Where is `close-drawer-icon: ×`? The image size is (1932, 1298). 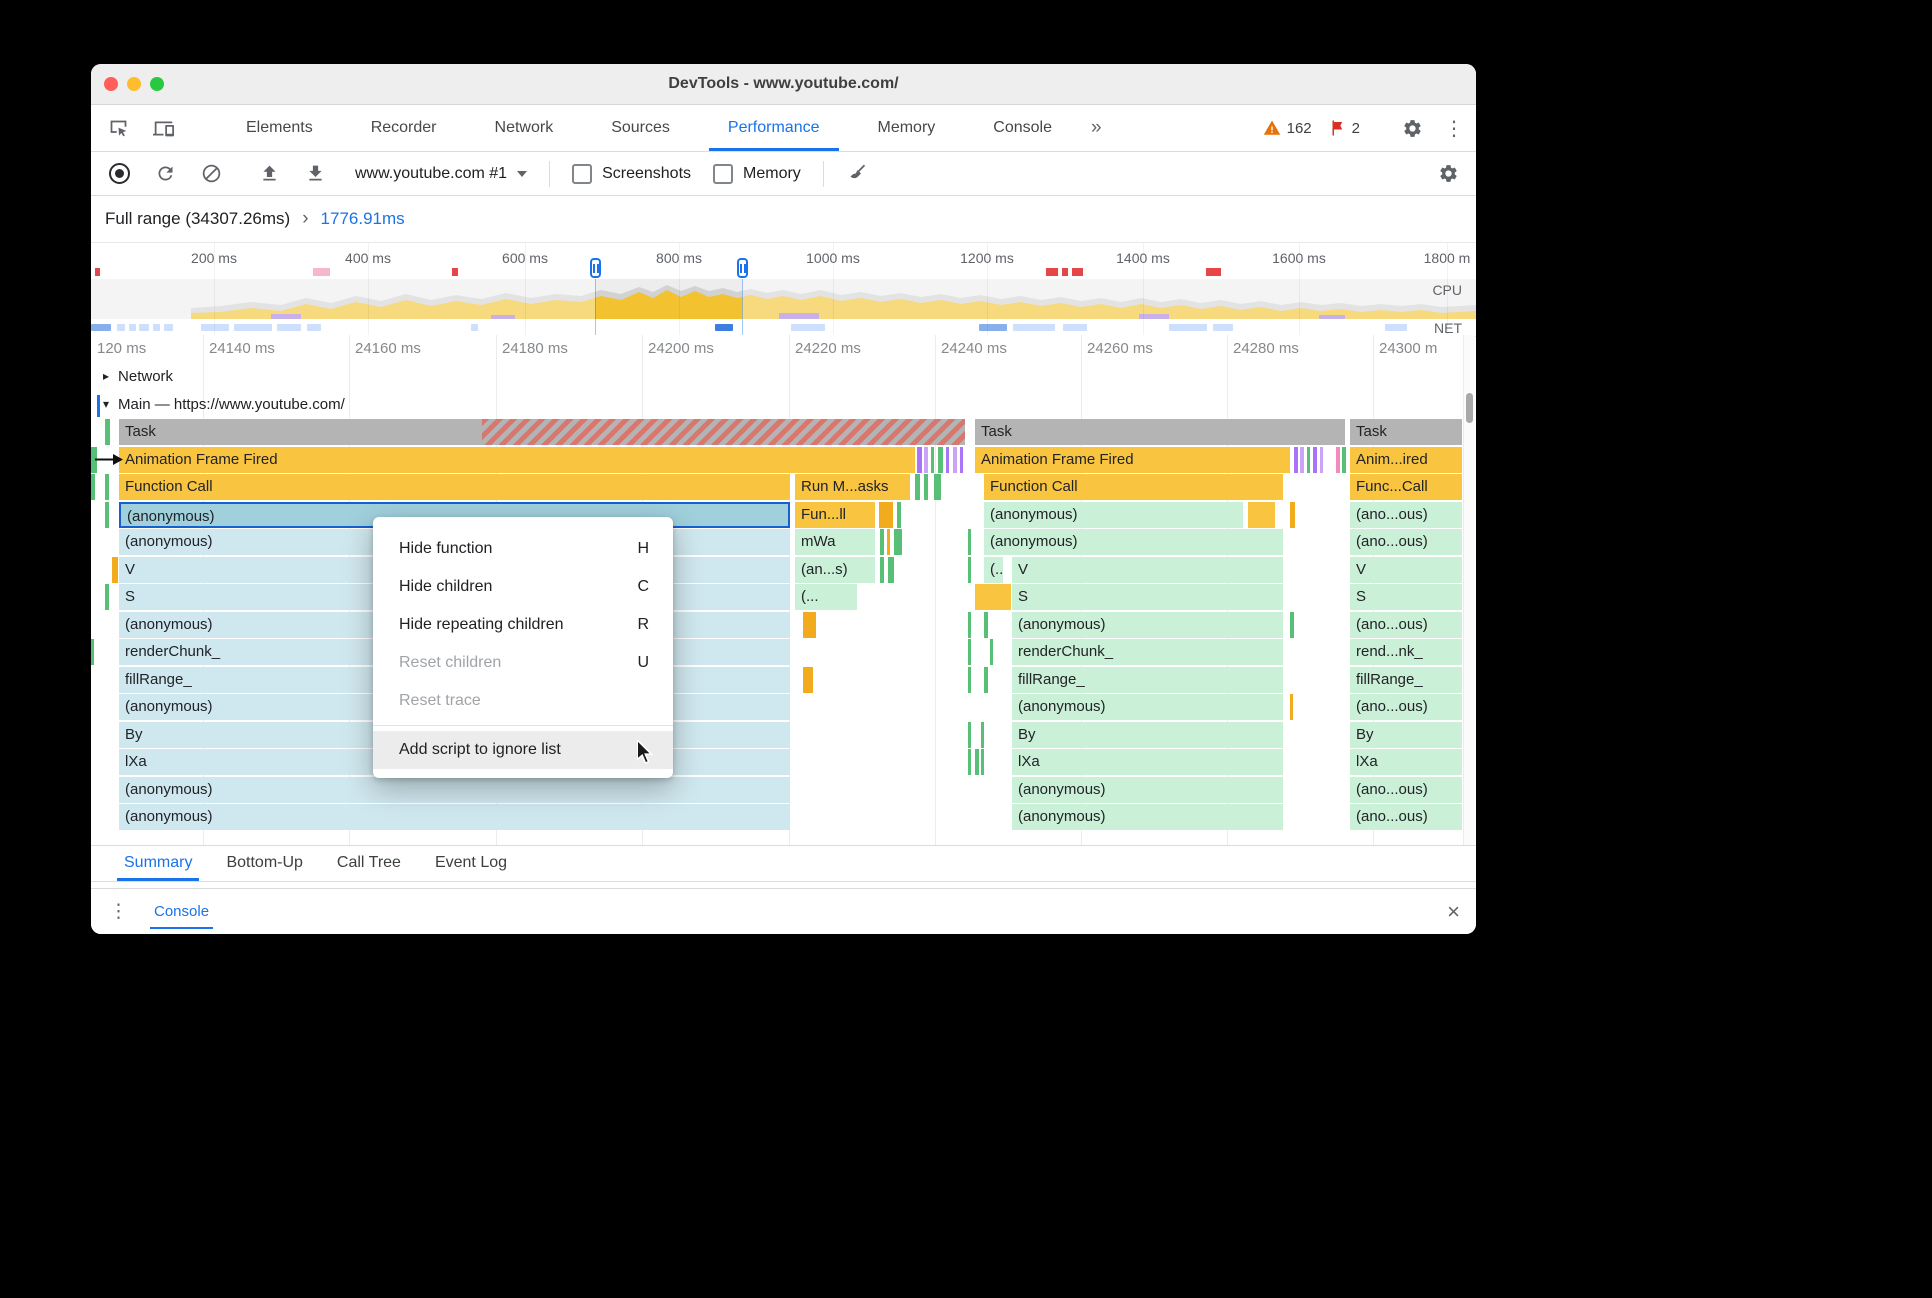
close-drawer-icon: × is located at coordinates (1453, 911).